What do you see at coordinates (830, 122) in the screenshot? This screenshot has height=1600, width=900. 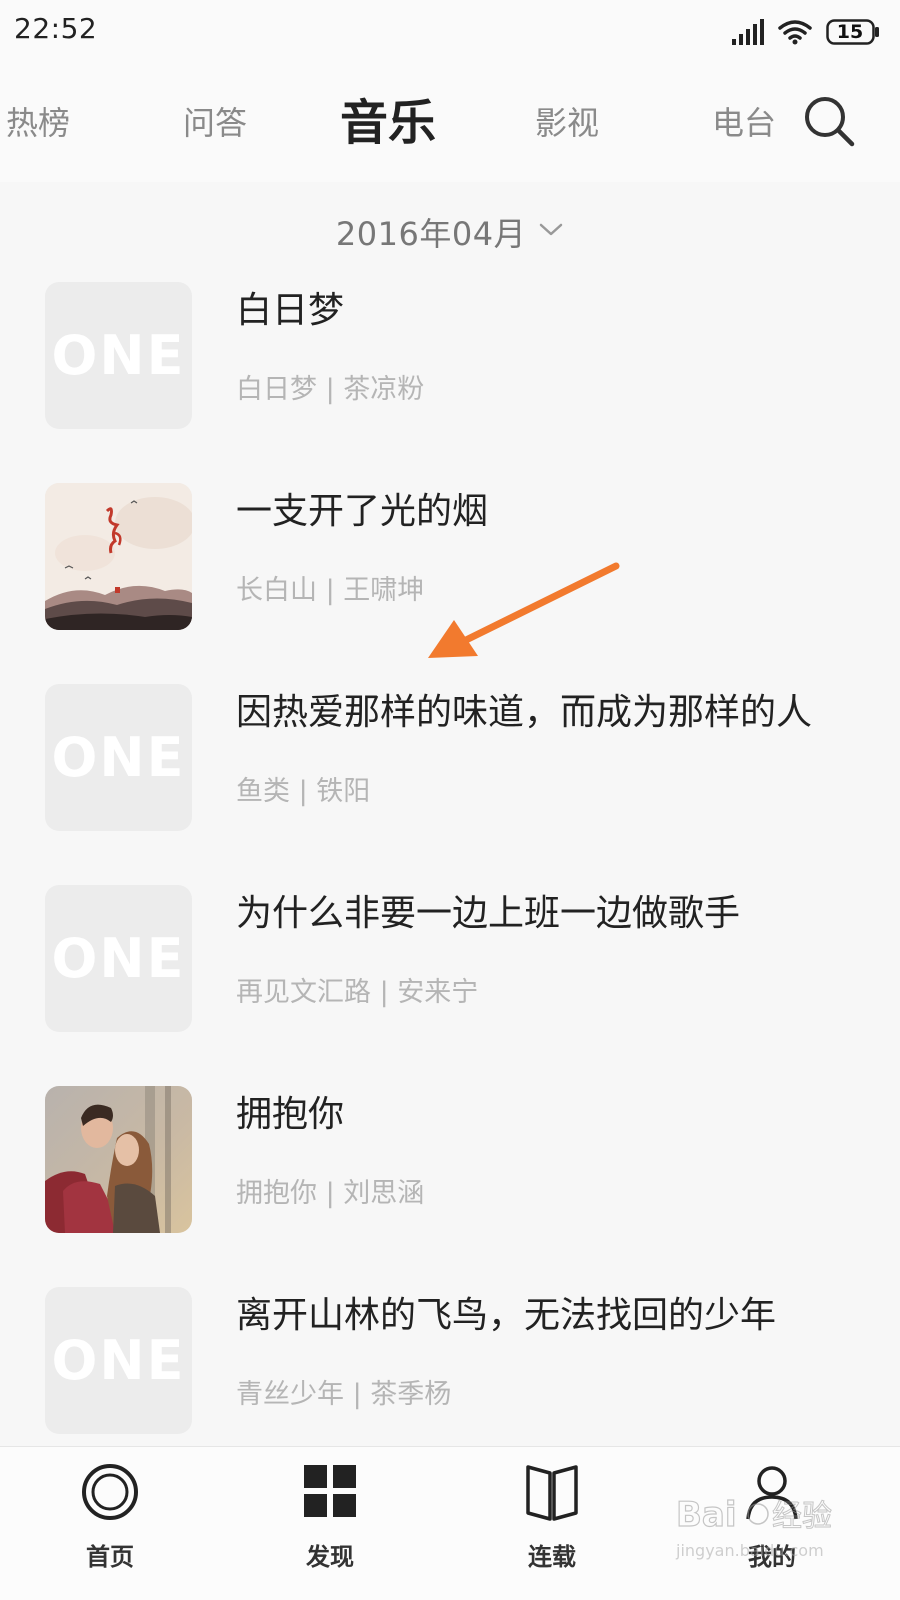 I see `search-icon` at bounding box center [830, 122].